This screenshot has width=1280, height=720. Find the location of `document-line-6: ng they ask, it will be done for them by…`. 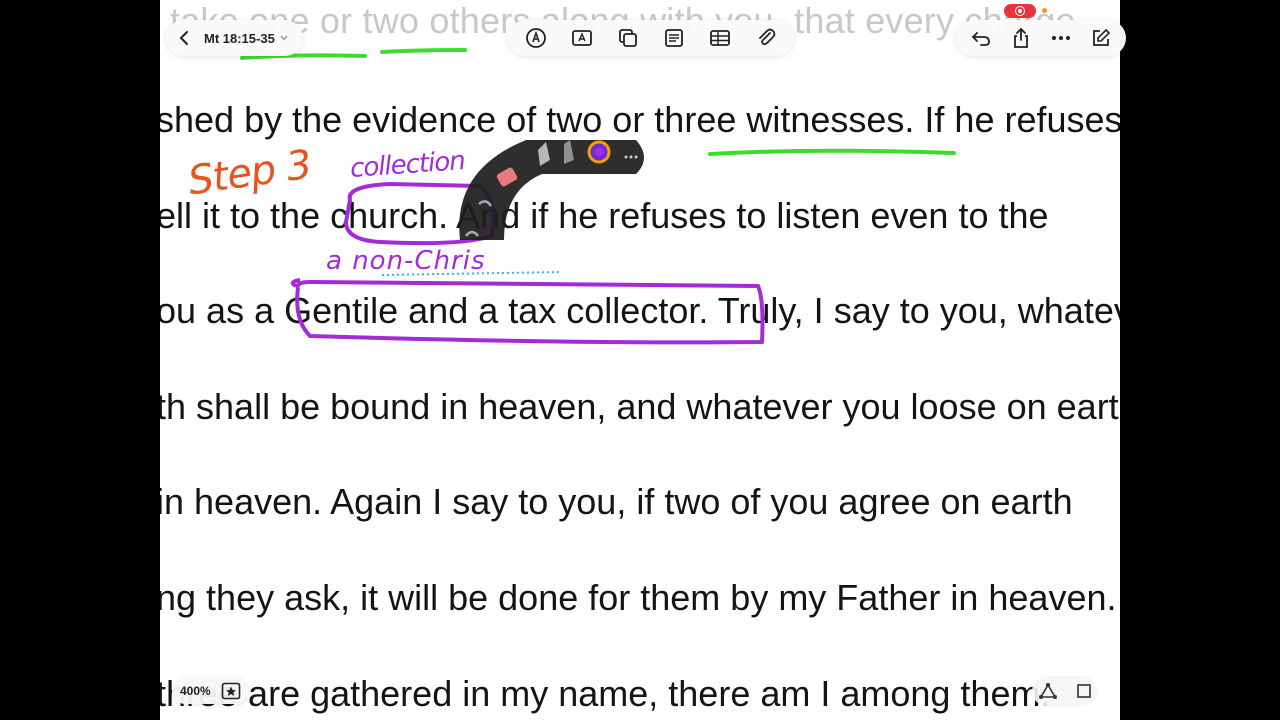

document-line-6: ng they ask, it will be done for them by… is located at coordinates (638, 597).